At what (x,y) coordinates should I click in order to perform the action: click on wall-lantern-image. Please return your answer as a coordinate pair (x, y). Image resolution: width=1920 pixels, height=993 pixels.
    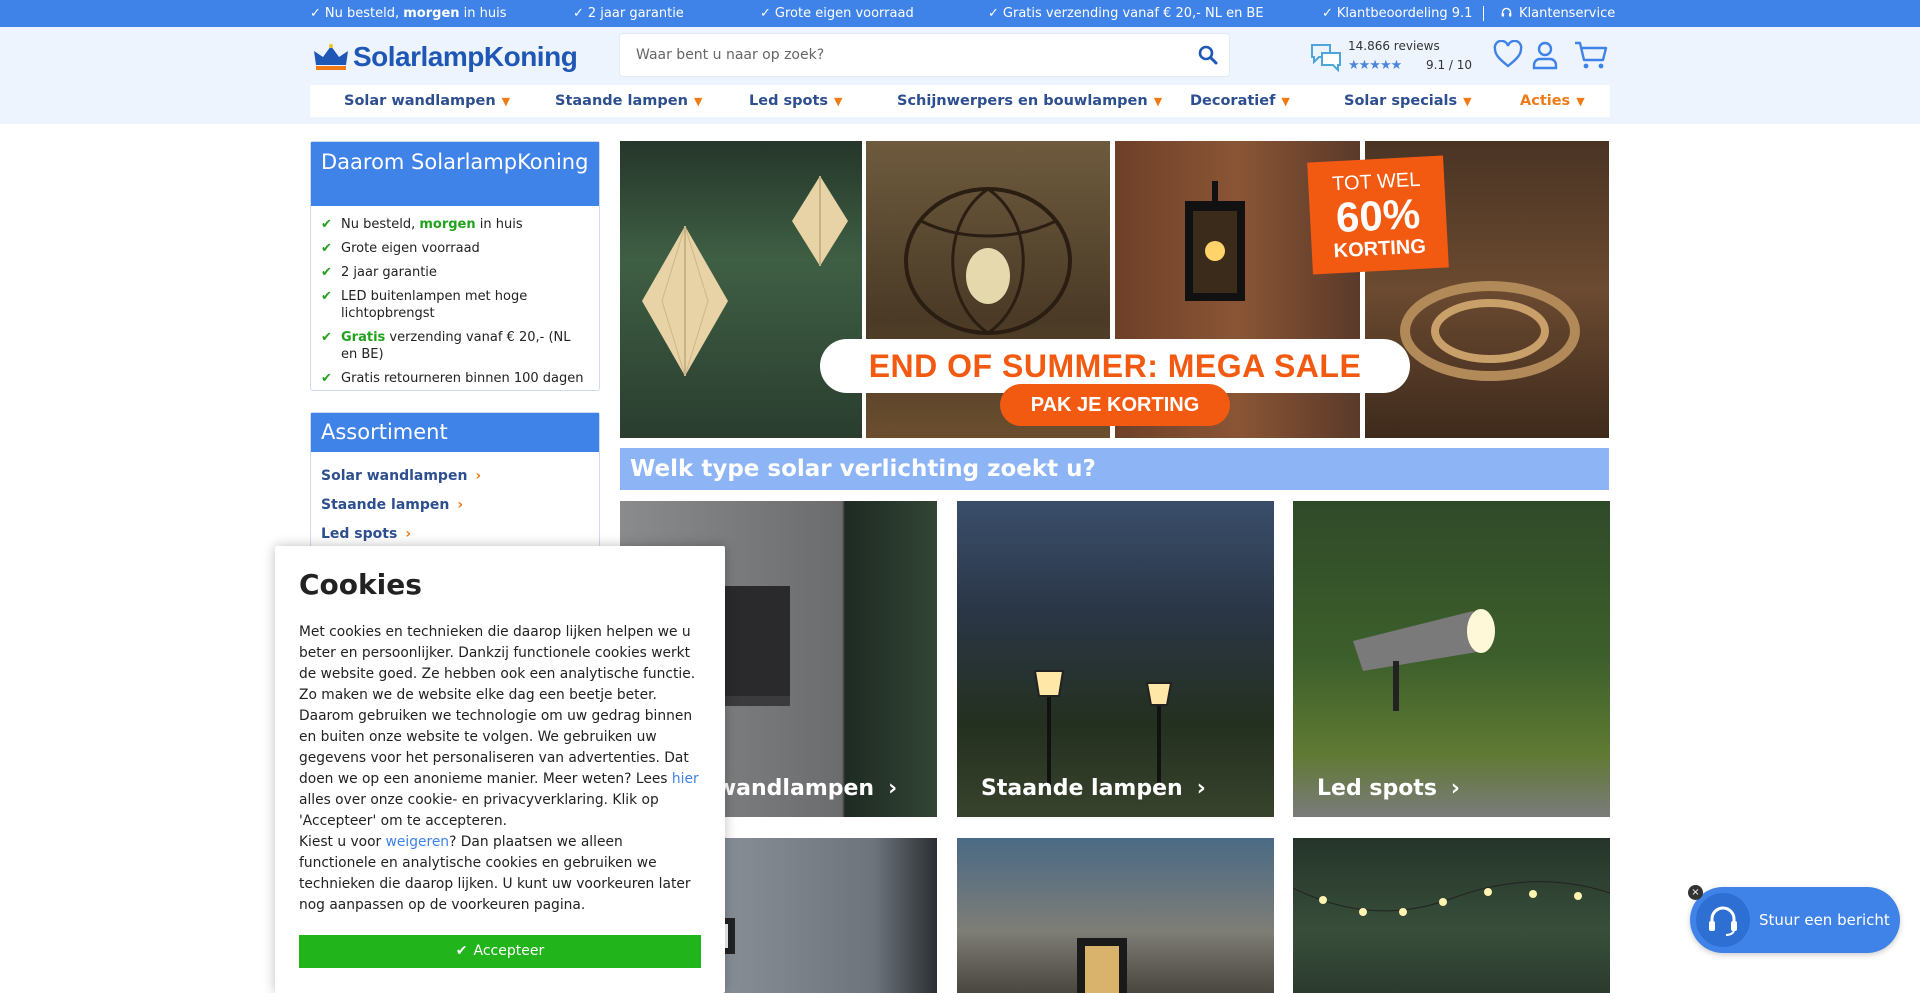
    Looking at the image, I should click on (1215, 241).